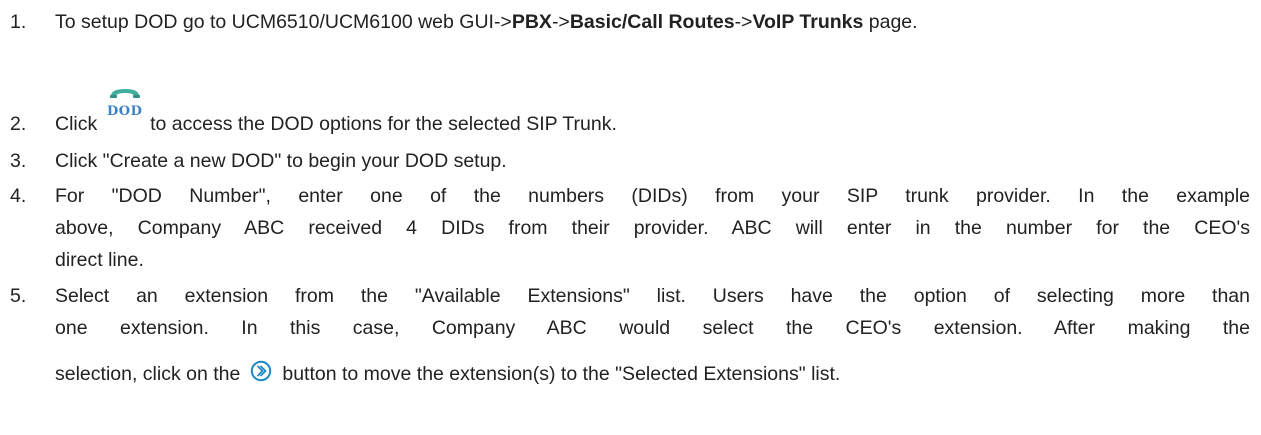  Describe the element at coordinates (808, 22) in the screenshot. I see `menu-voip-trunks: VoIP Trunks` at that location.